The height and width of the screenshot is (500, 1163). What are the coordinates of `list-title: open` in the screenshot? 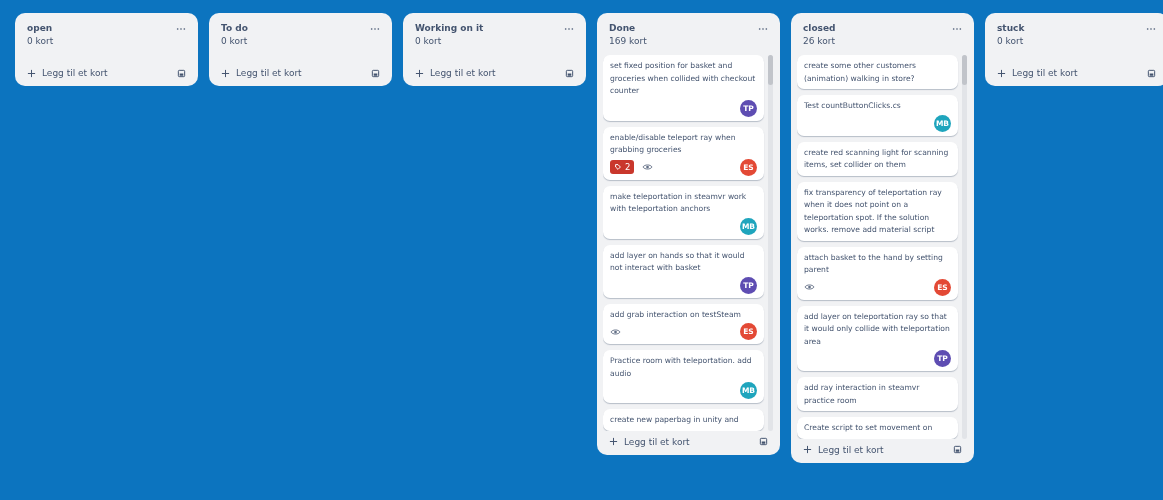 It's located at (40, 28).